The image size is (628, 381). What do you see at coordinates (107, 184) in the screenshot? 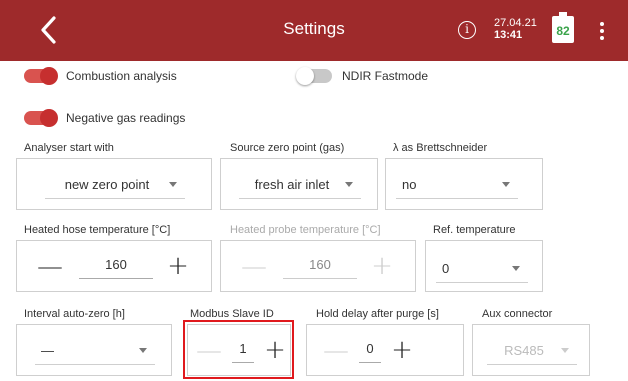
I see `dropdown-value: new zero point` at bounding box center [107, 184].